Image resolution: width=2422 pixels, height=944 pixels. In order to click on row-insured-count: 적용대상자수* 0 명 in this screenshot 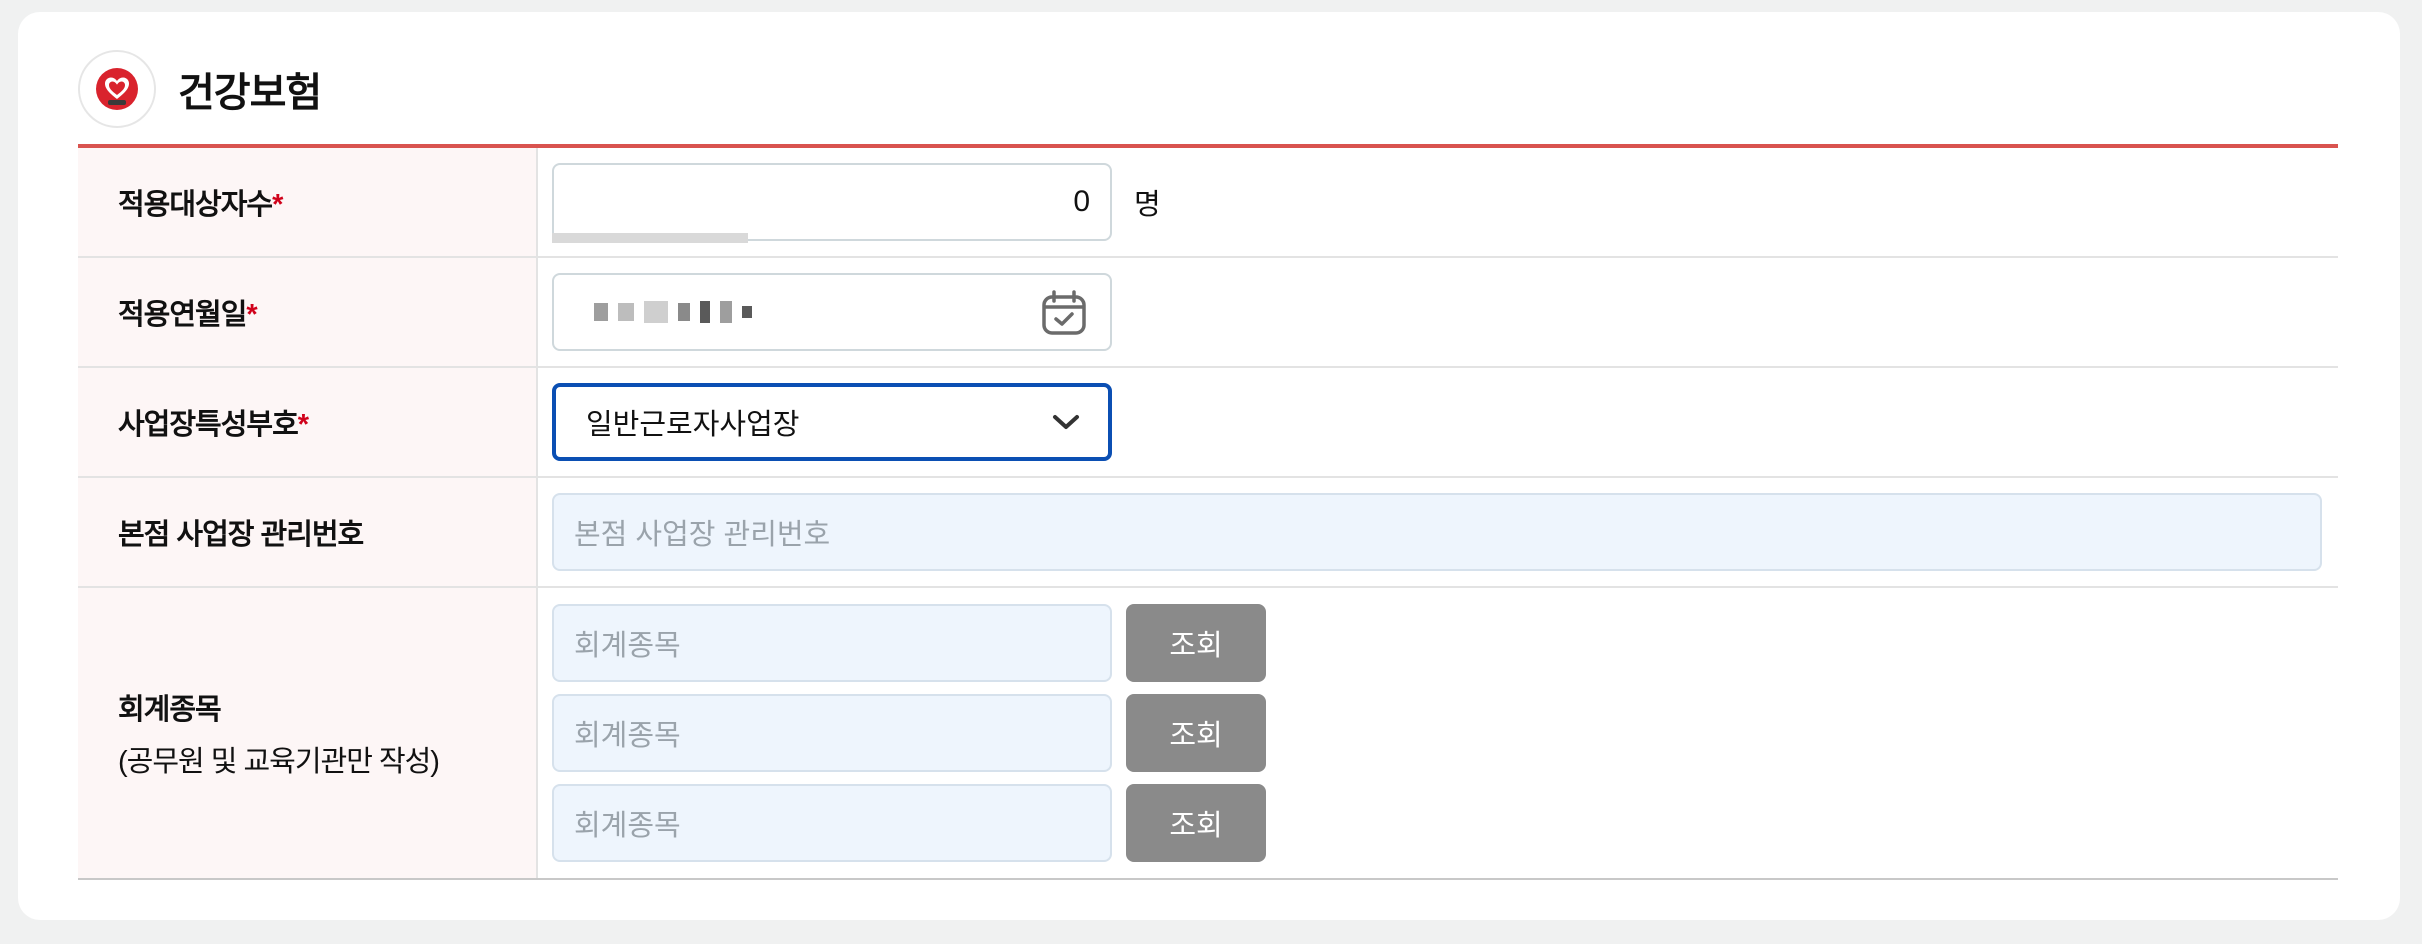, I will do `click(1208, 203)`.